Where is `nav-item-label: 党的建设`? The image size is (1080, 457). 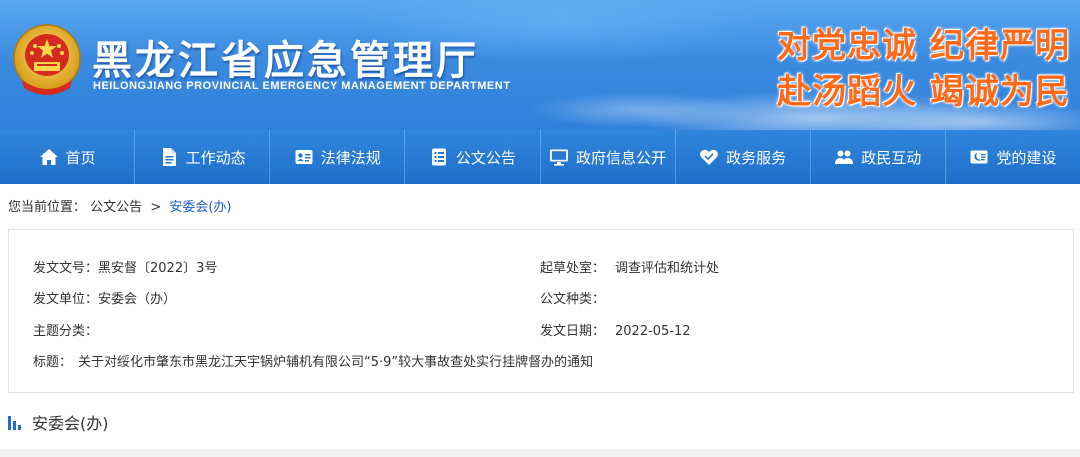
nav-item-label: 党的建设 is located at coordinates (1026, 157).